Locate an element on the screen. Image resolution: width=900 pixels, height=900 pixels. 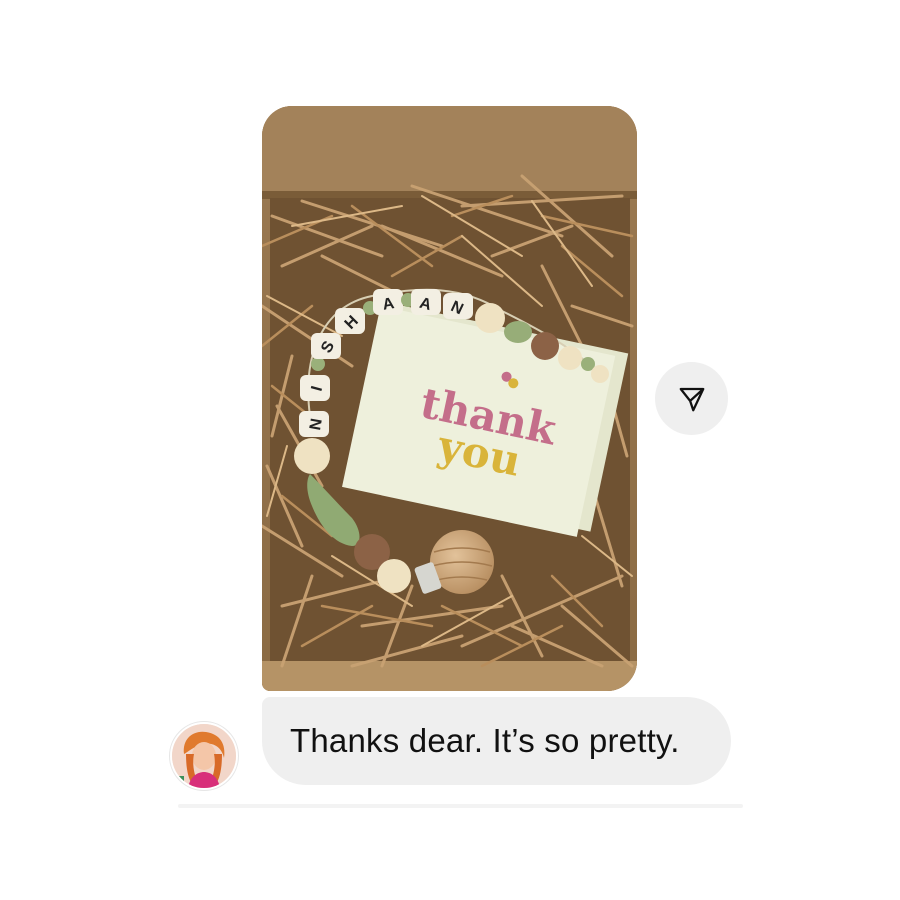
profile-avatar-image is located at coordinates (204, 756).